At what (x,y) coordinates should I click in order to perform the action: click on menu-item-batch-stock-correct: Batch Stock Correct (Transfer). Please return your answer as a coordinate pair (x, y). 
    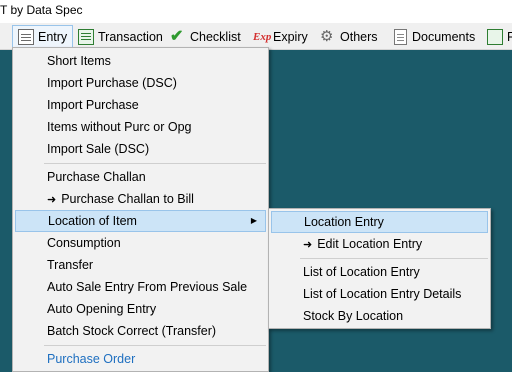
    Looking at the image, I should click on (140, 331).